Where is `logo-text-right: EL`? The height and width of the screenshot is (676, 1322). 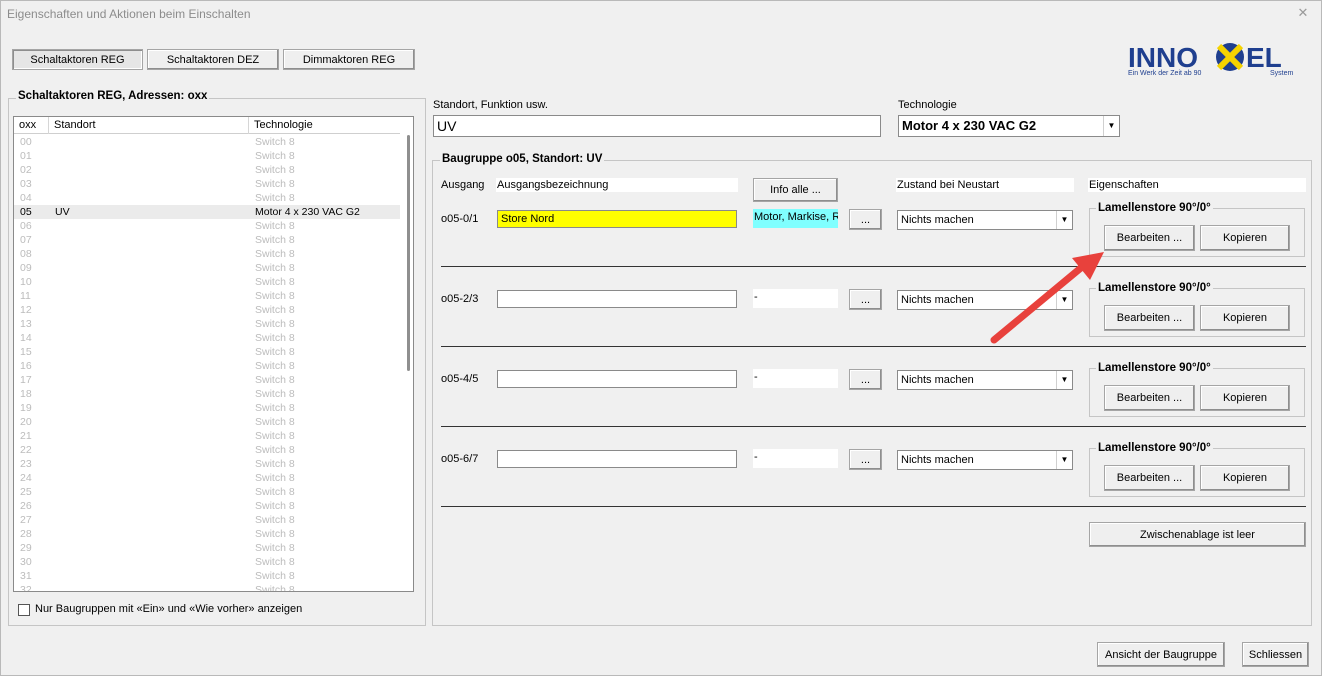
logo-text-right: EL is located at coordinates (1264, 57).